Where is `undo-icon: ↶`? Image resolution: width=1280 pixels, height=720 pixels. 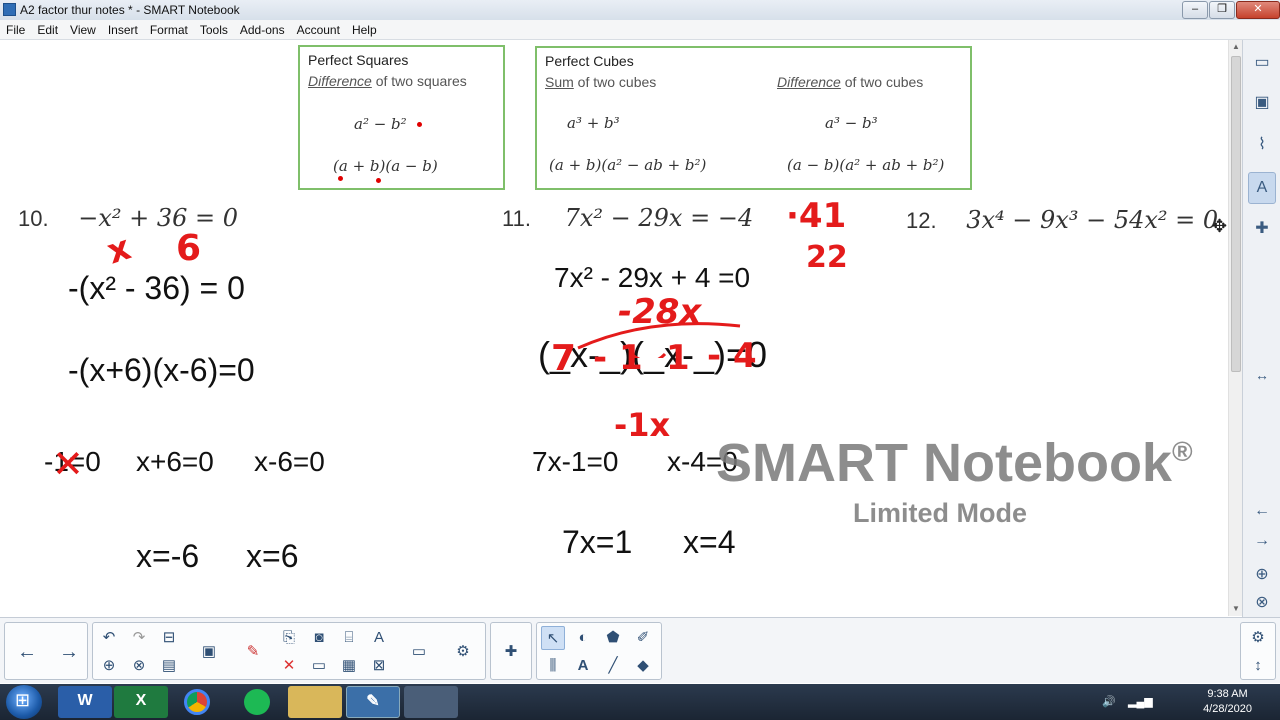 undo-icon: ↶ is located at coordinates (109, 638).